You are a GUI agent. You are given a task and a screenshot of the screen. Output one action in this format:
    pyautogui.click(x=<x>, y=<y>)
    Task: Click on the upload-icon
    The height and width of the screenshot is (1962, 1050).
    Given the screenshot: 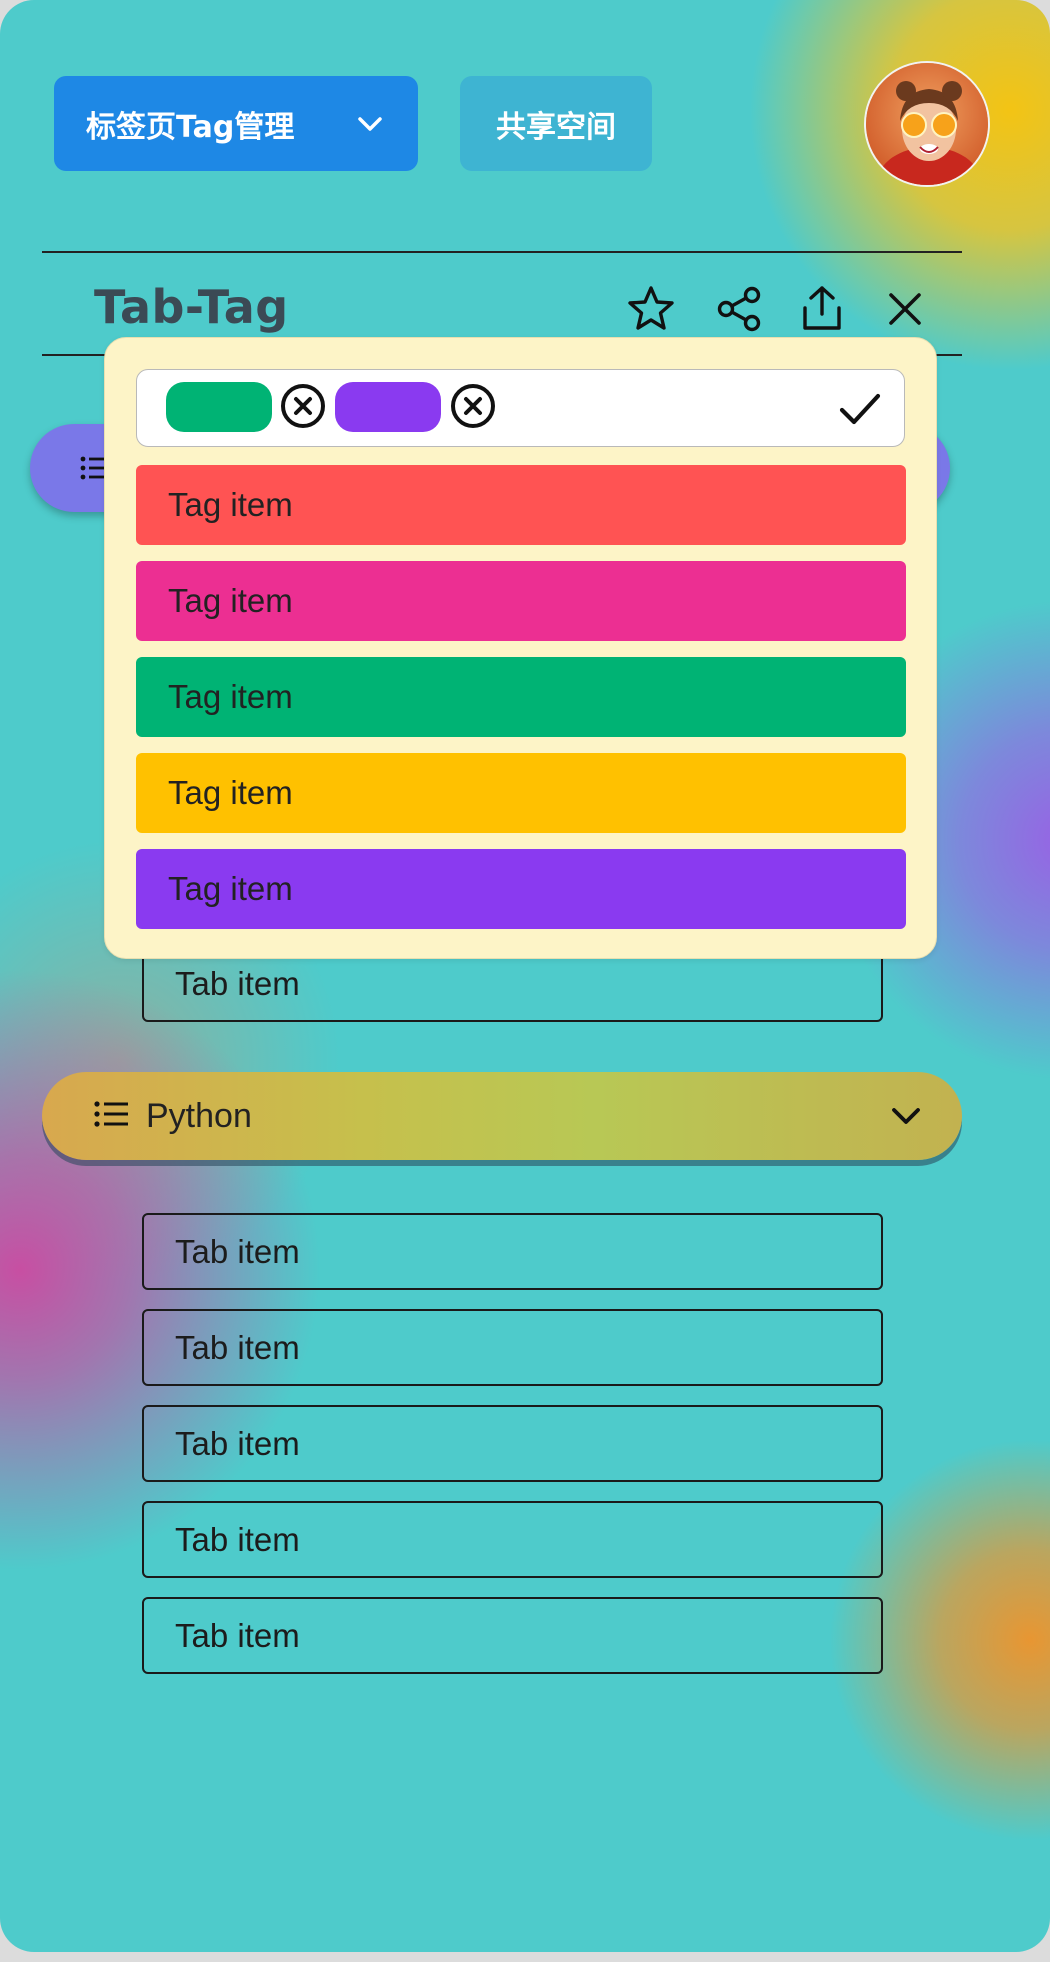 What is the action you would take?
    pyautogui.click(x=822, y=309)
    